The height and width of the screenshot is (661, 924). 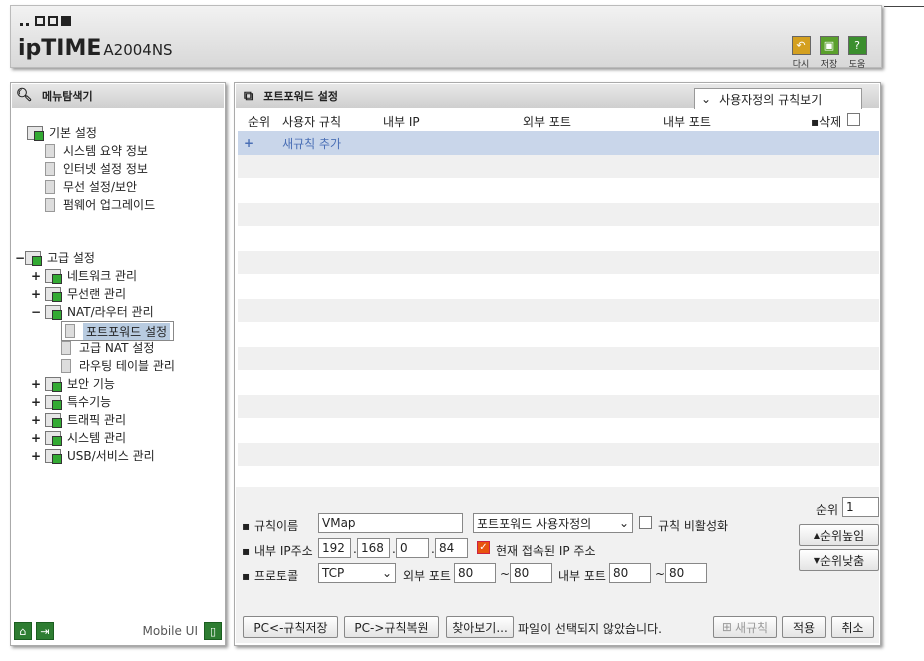 What do you see at coordinates (558, 143) in the screenshot?
I see `new-rule-row: + 새규칙 추가` at bounding box center [558, 143].